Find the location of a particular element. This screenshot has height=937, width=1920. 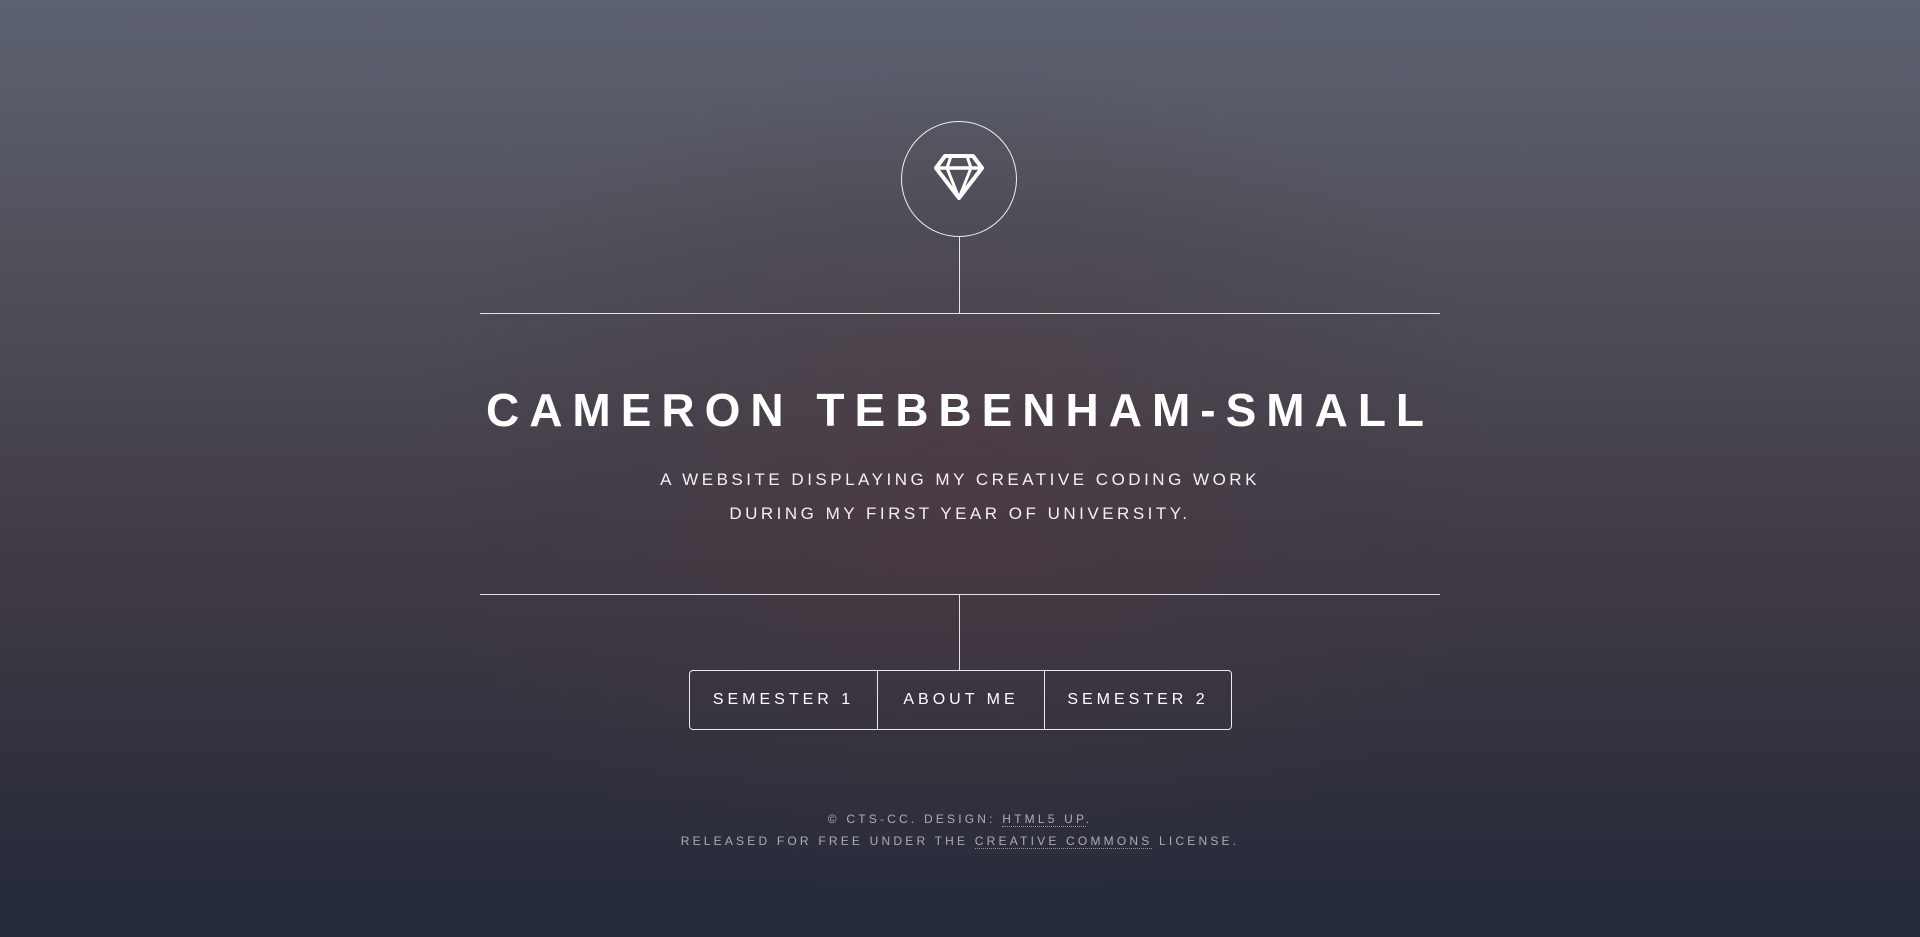

top-divider is located at coordinates (960, 313).